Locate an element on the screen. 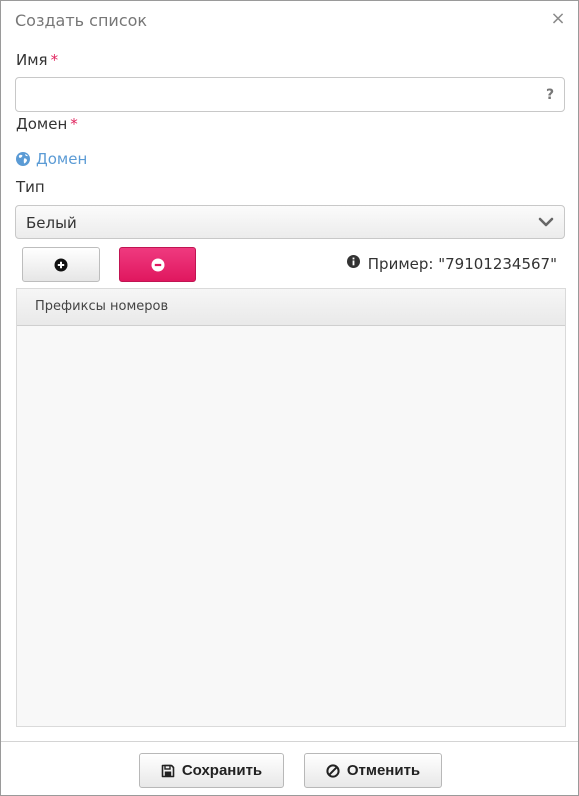  info-icon is located at coordinates (353, 261).